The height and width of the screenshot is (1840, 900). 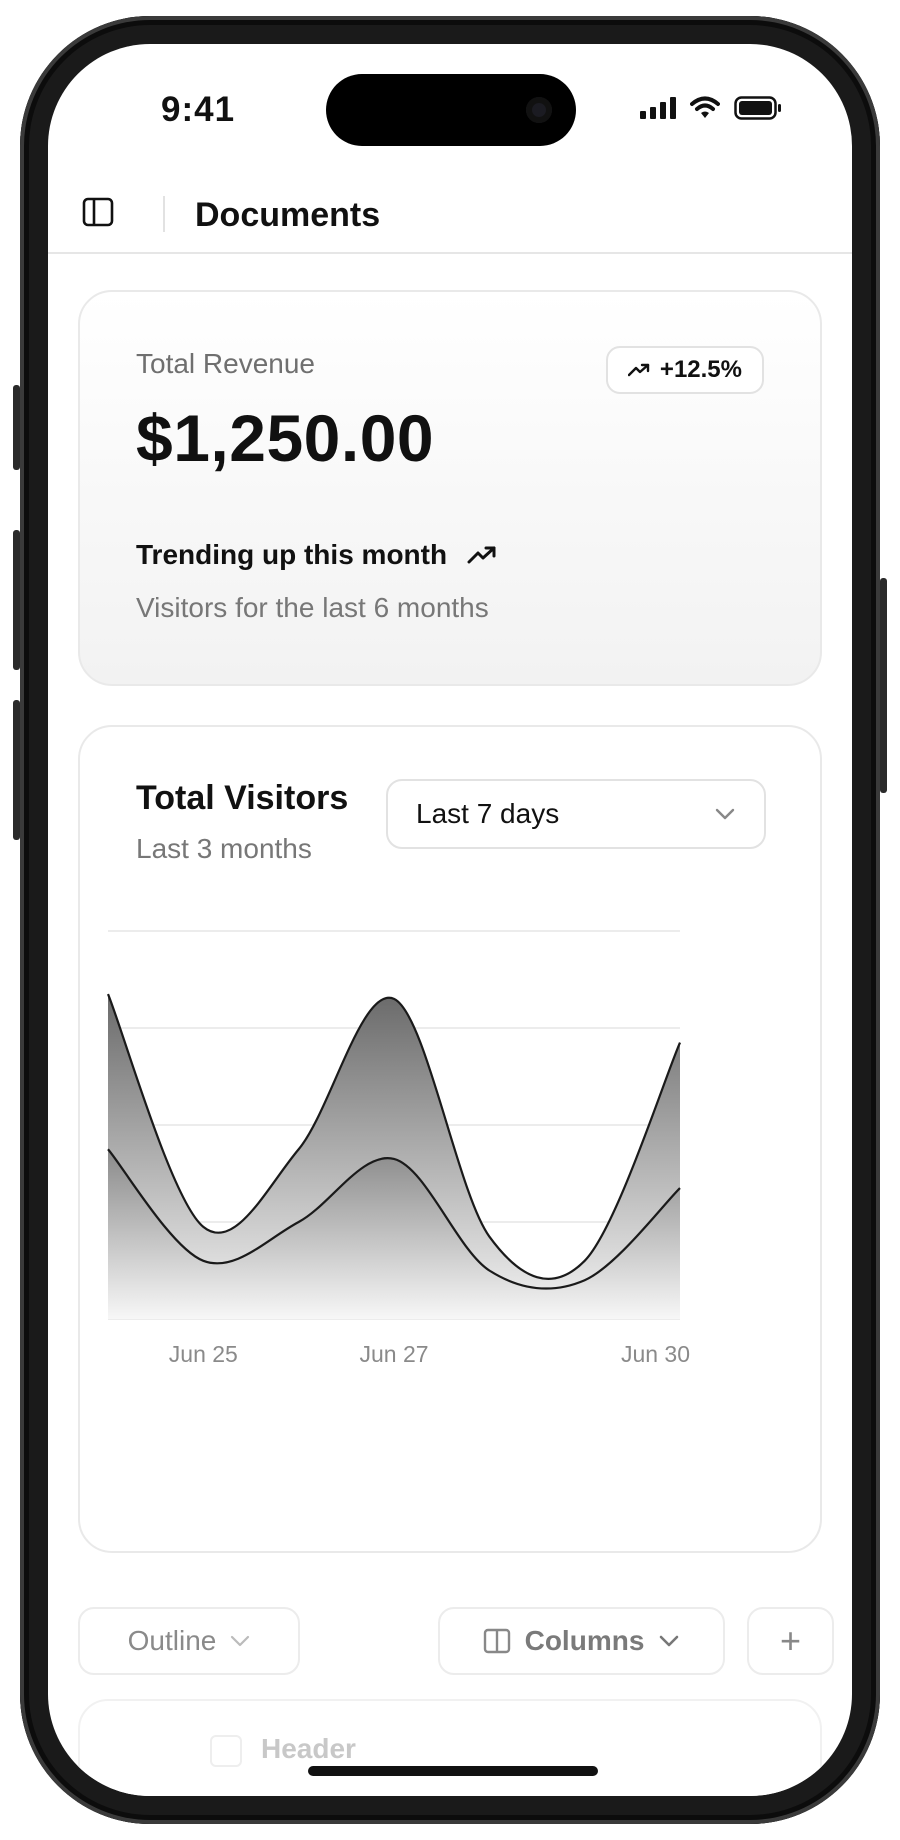 What do you see at coordinates (164, 214) in the screenshot?
I see `header-divider` at bounding box center [164, 214].